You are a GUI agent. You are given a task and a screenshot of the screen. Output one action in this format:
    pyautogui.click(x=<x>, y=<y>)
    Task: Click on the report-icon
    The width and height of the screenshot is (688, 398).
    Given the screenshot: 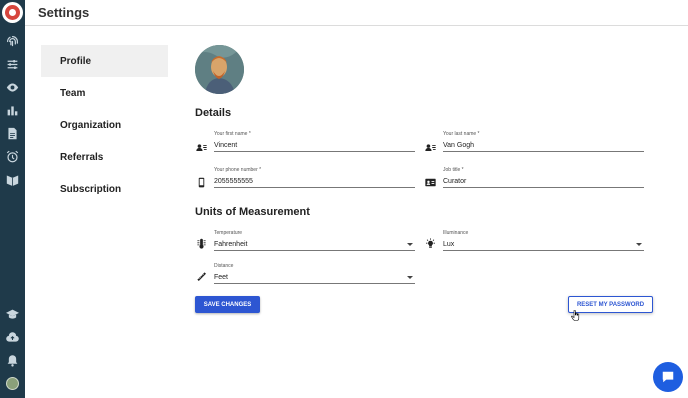 What is the action you would take?
    pyautogui.click(x=12, y=133)
    